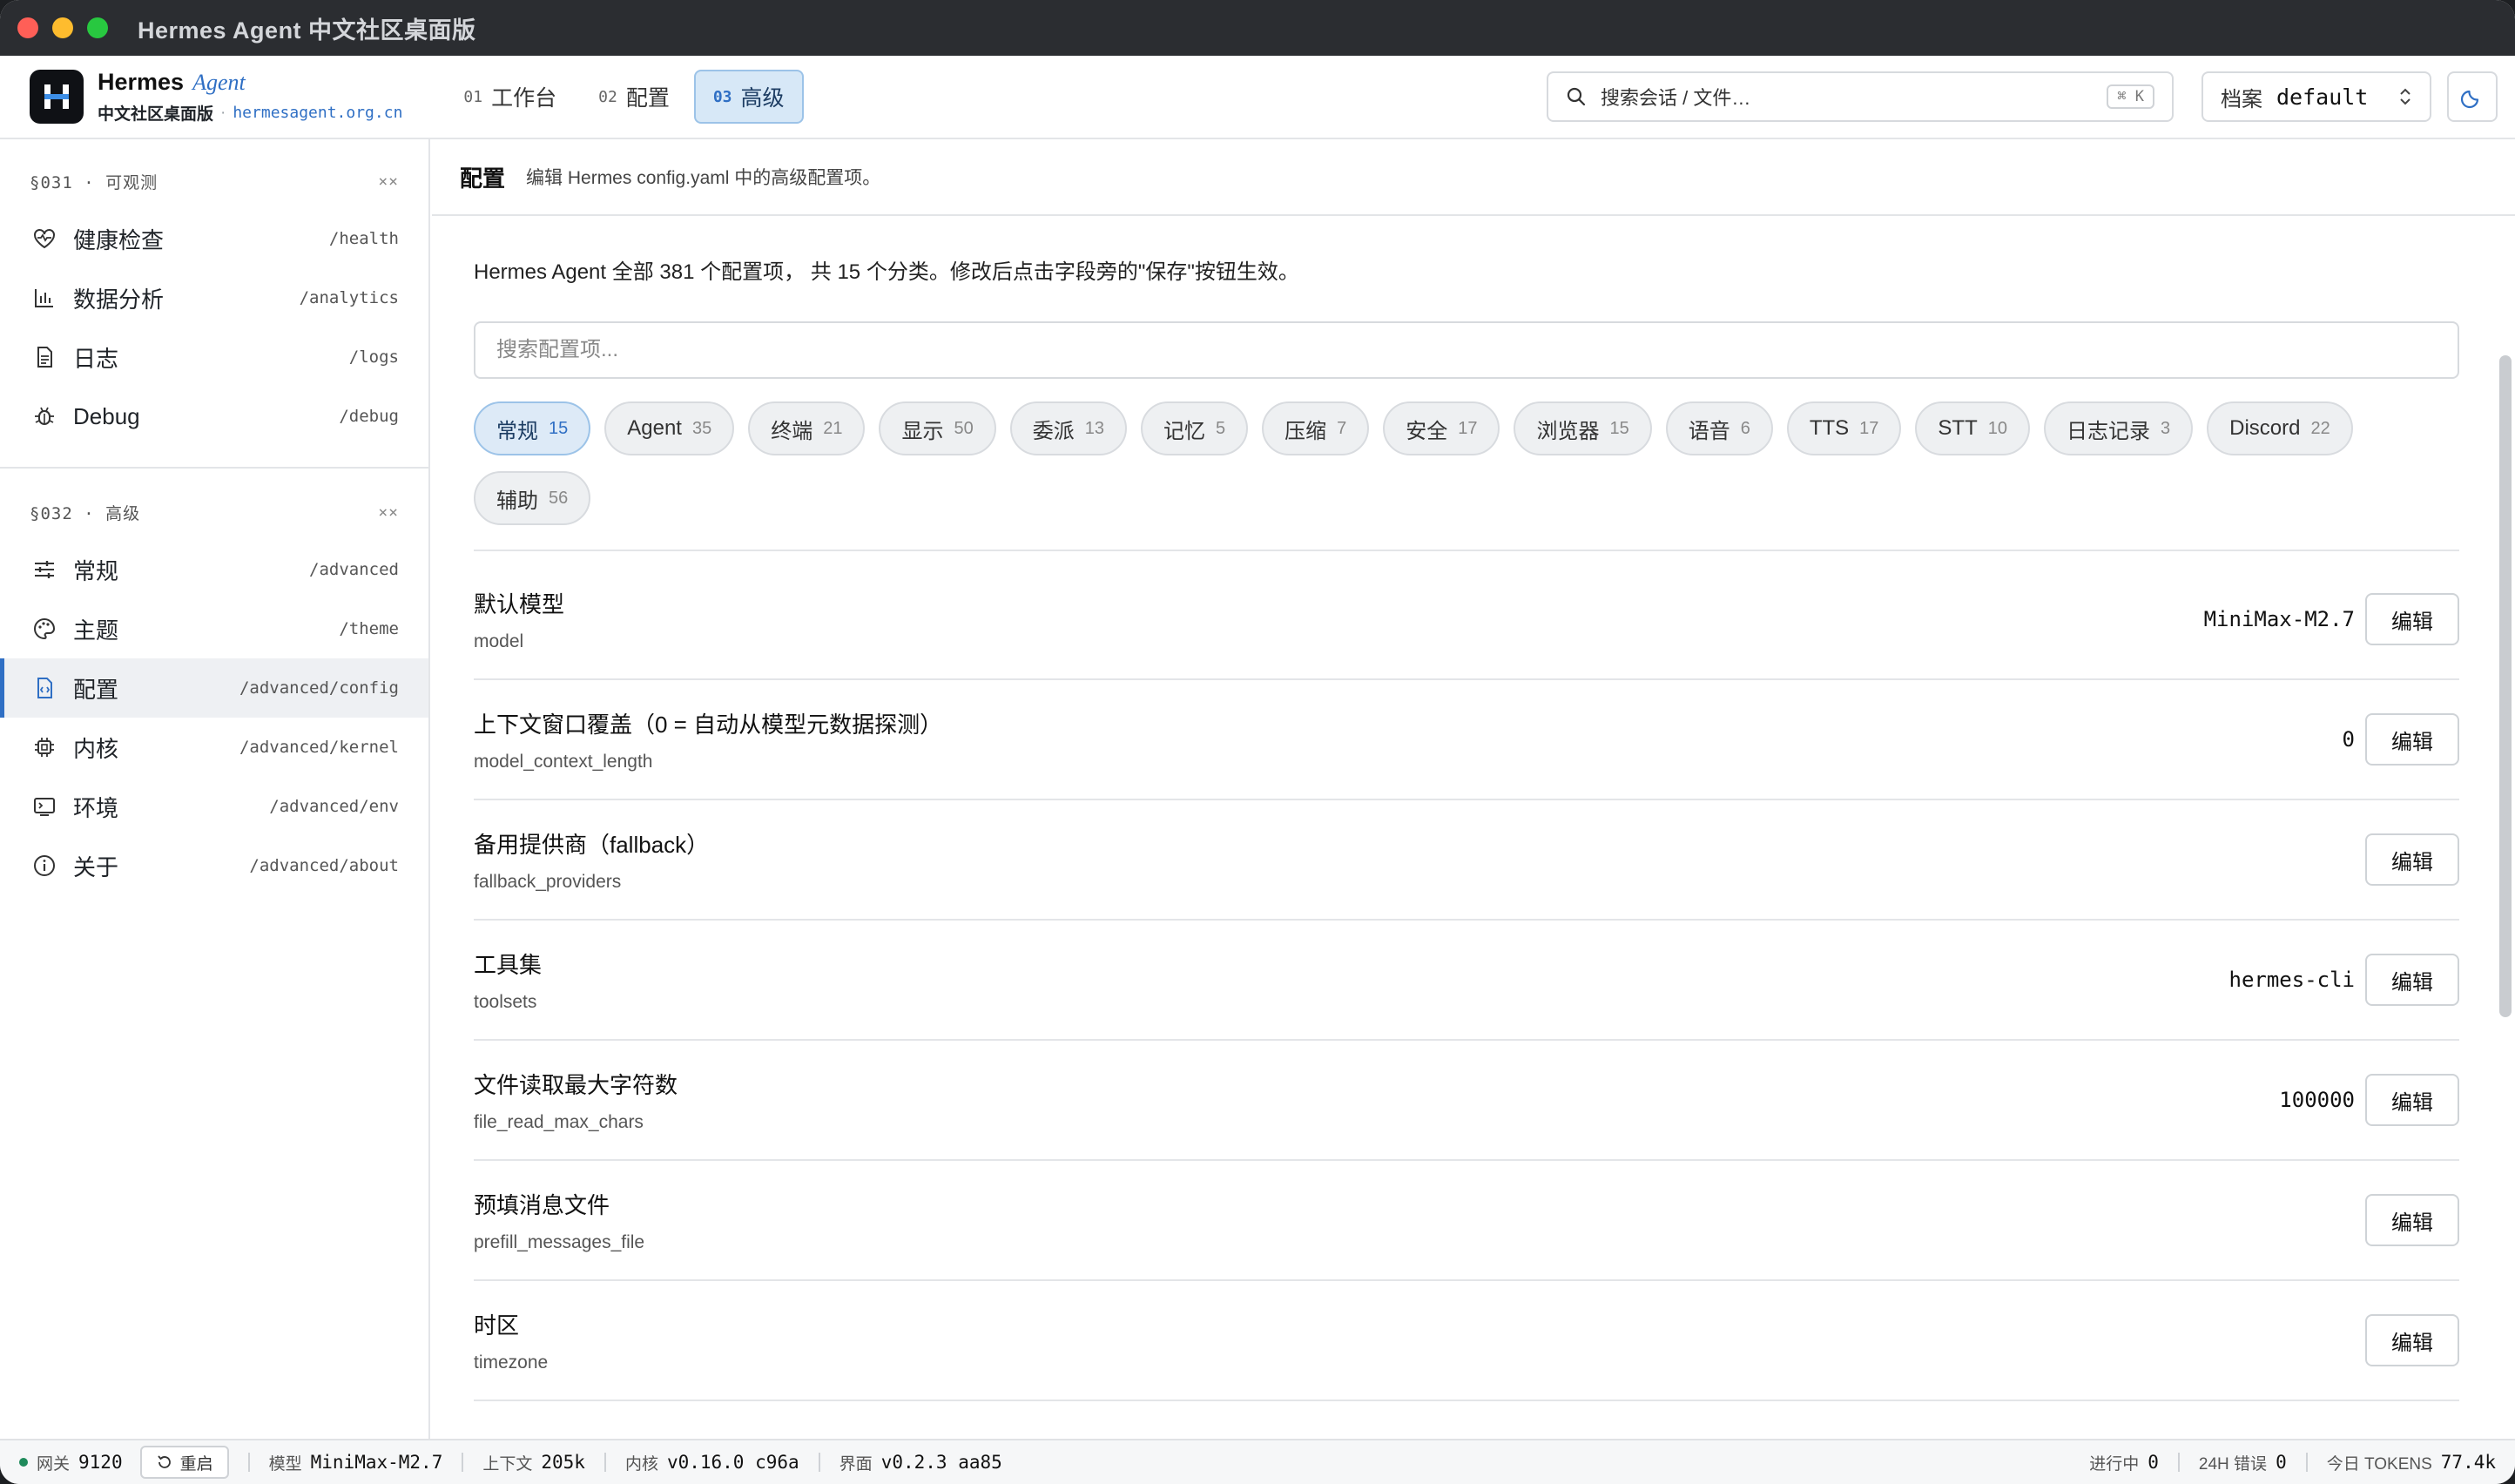 The image size is (2515, 1484). I want to click on category-chip-auxiliary: 辅助 56, so click(532, 498).